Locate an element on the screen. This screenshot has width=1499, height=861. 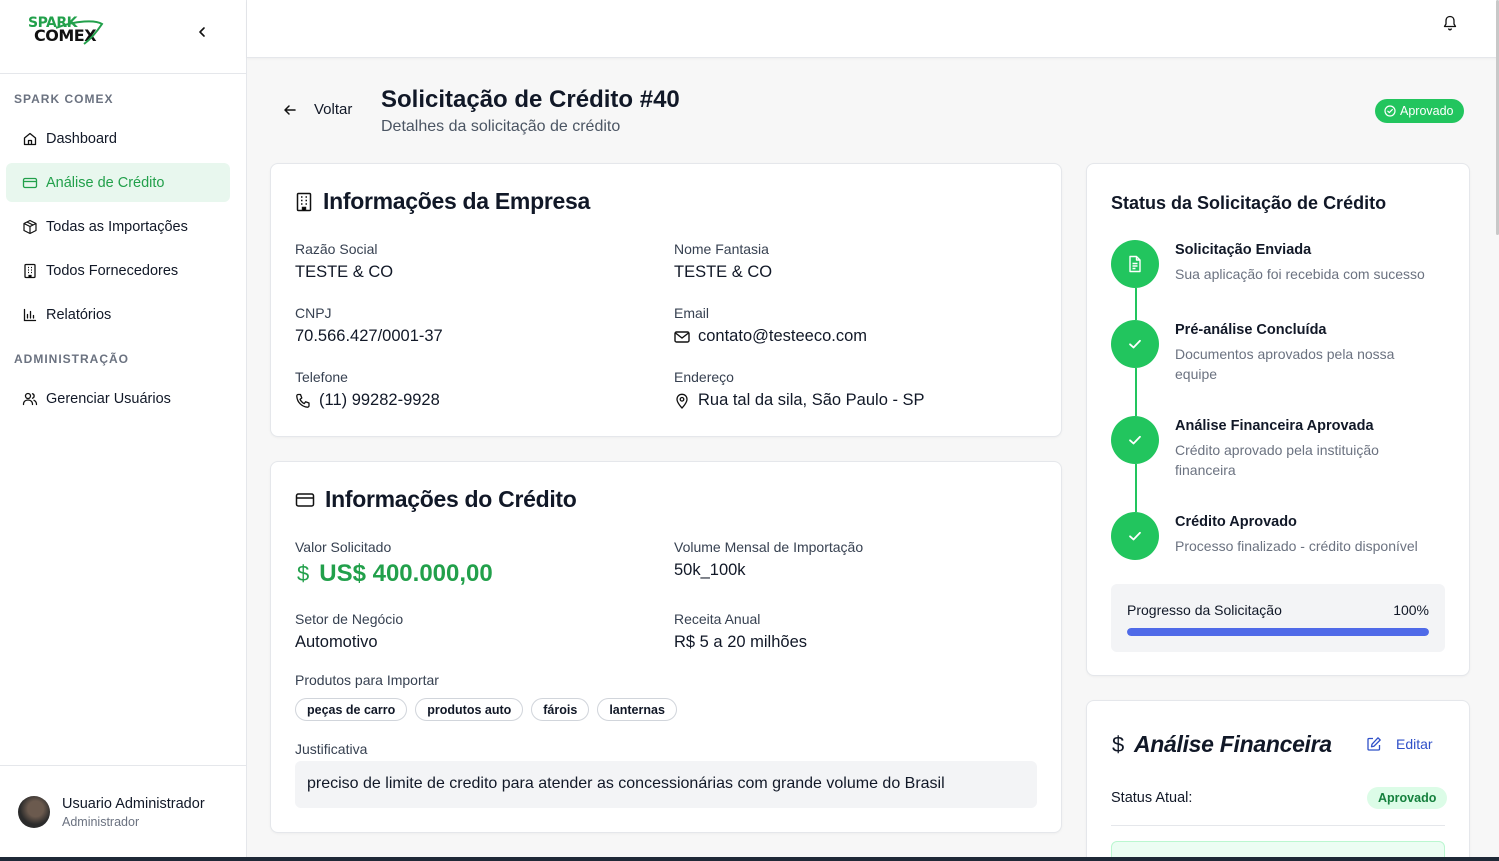
progress-percent: 100% is located at coordinates (1411, 610).